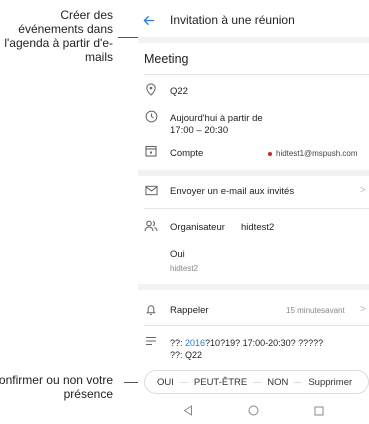 The height and width of the screenshot is (424, 369). Describe the element at coordinates (199, 130) in the screenshot. I see `event-time-range: 17:00 – 20:30` at that location.